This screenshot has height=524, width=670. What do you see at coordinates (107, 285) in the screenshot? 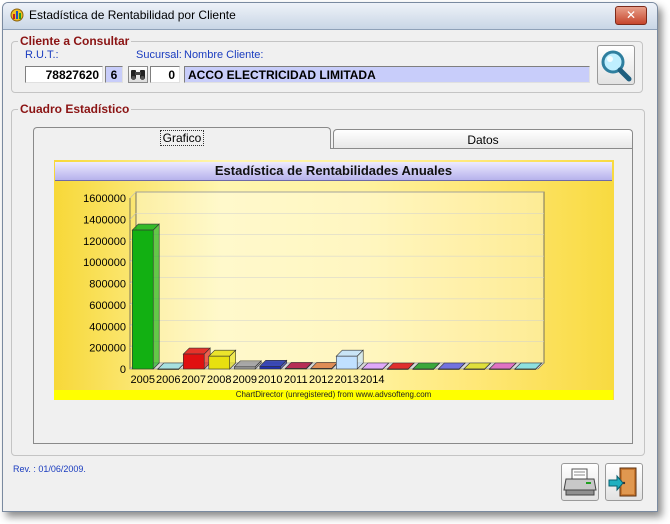
I see `y-tick-label: 800000` at bounding box center [107, 285].